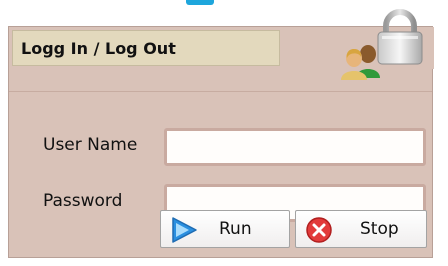 The width and height of the screenshot is (448, 266). I want to click on username-row: User Name, so click(221, 147).